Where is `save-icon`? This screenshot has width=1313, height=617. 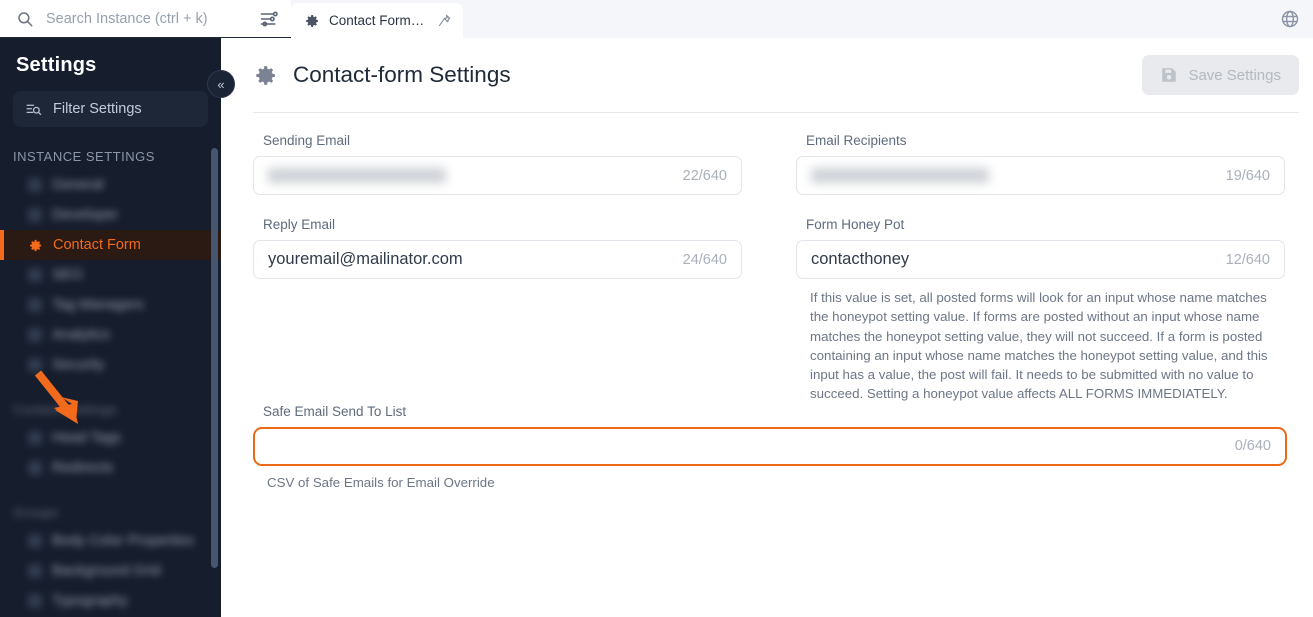 save-icon is located at coordinates (1169, 75).